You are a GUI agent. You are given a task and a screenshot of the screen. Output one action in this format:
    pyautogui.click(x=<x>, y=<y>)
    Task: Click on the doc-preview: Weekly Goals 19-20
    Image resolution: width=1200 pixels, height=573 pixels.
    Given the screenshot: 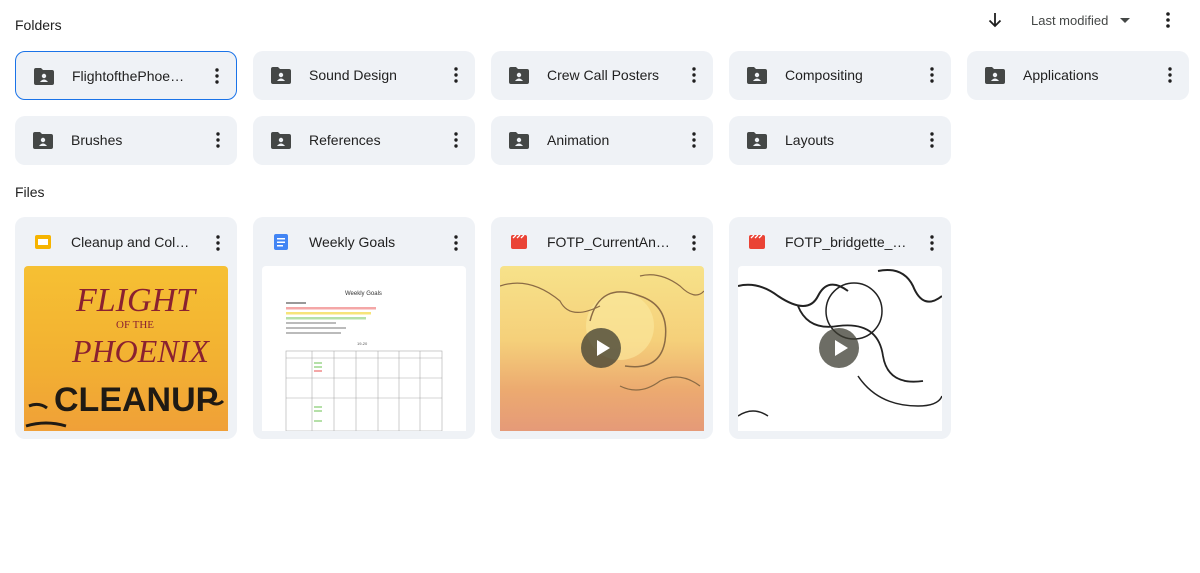 What is the action you would take?
    pyautogui.click(x=364, y=361)
    